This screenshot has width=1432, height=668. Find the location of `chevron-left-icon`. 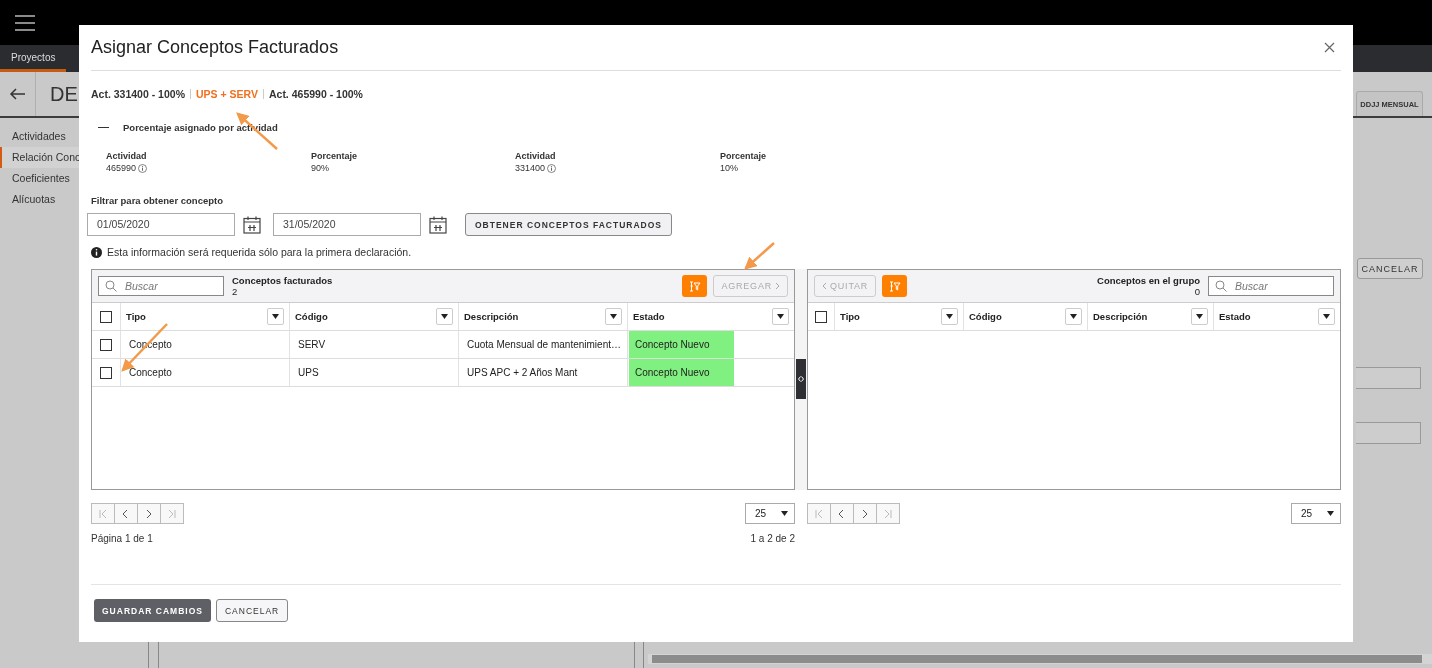

chevron-left-icon is located at coordinates (824, 286).